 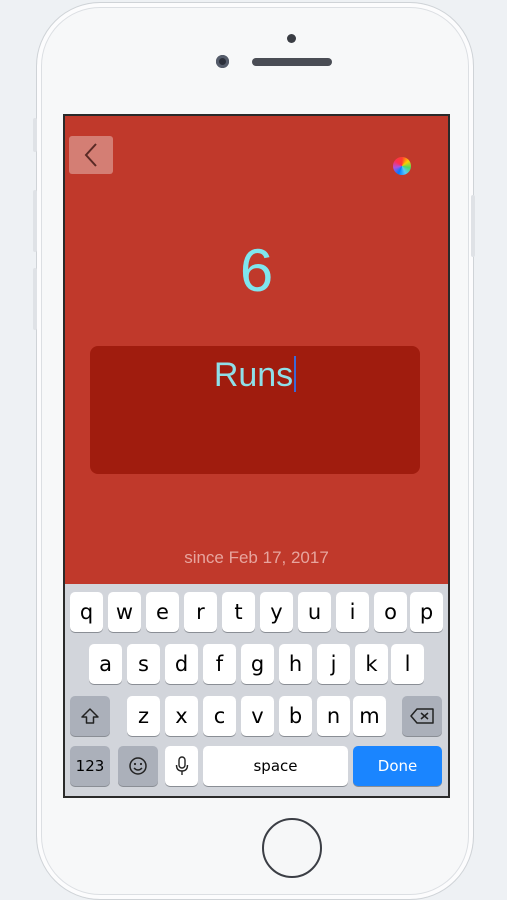 I want to click on key-k: k, so click(x=371, y=664).